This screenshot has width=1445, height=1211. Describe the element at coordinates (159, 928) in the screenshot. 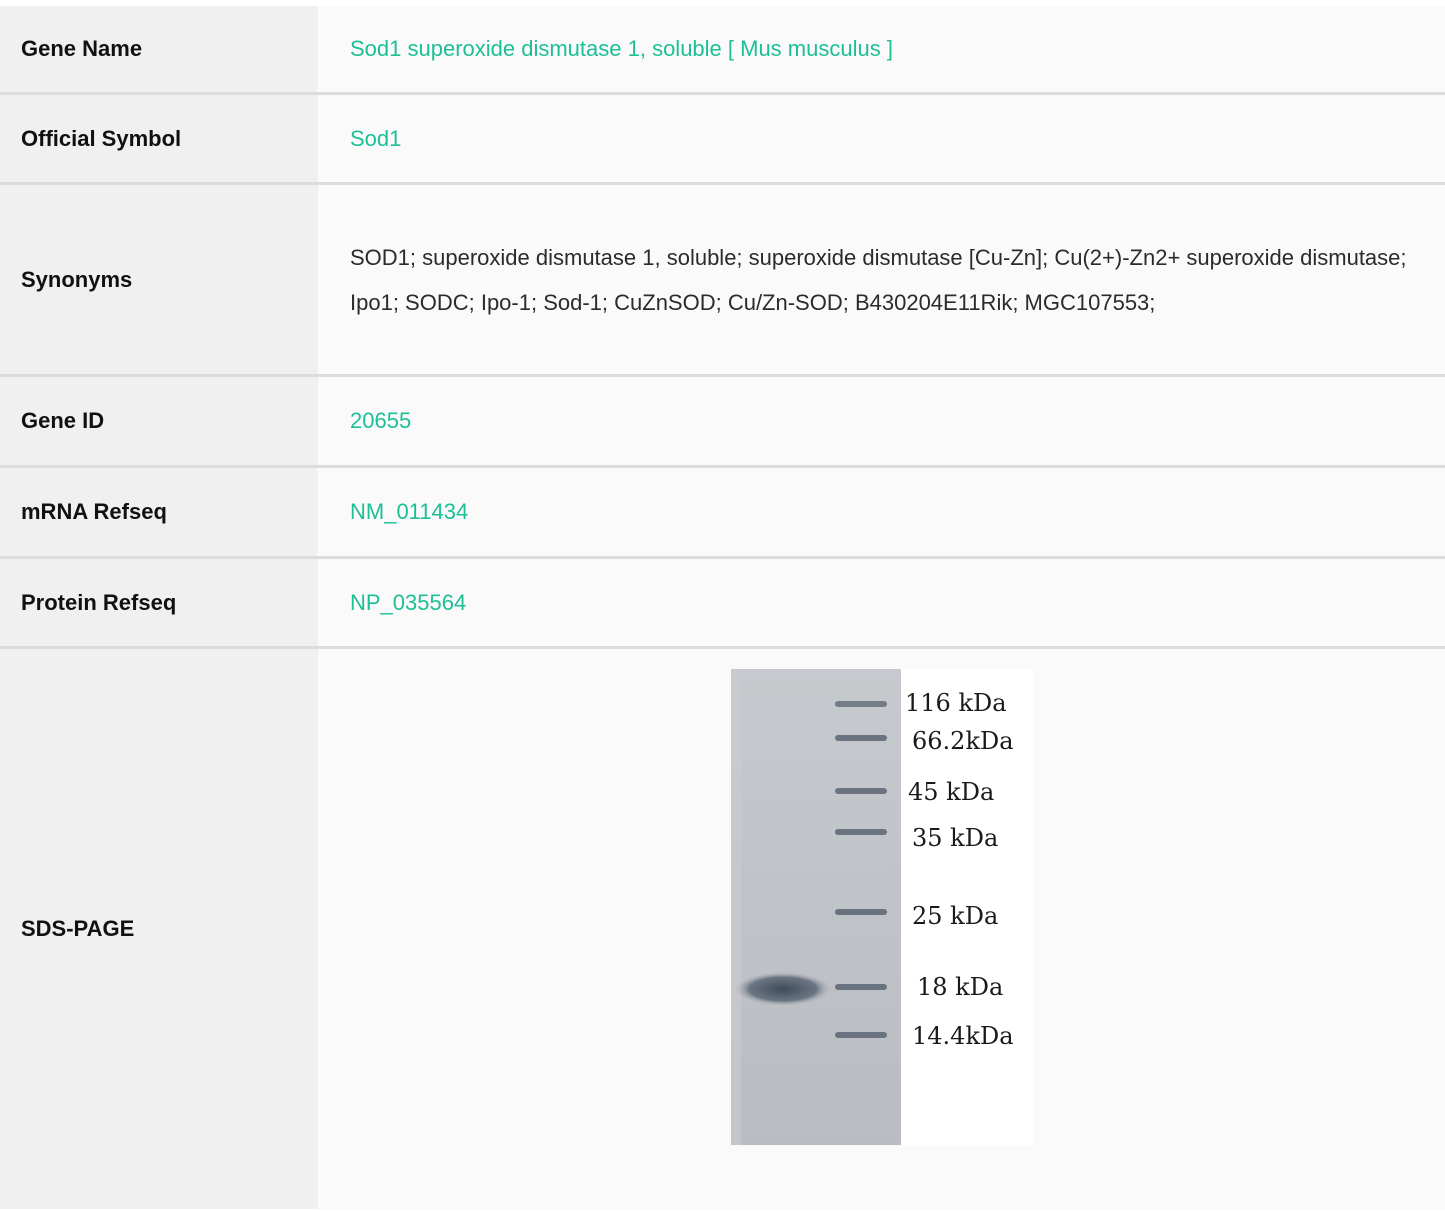

I see `sds-page-label: SDS-PAGE` at that location.